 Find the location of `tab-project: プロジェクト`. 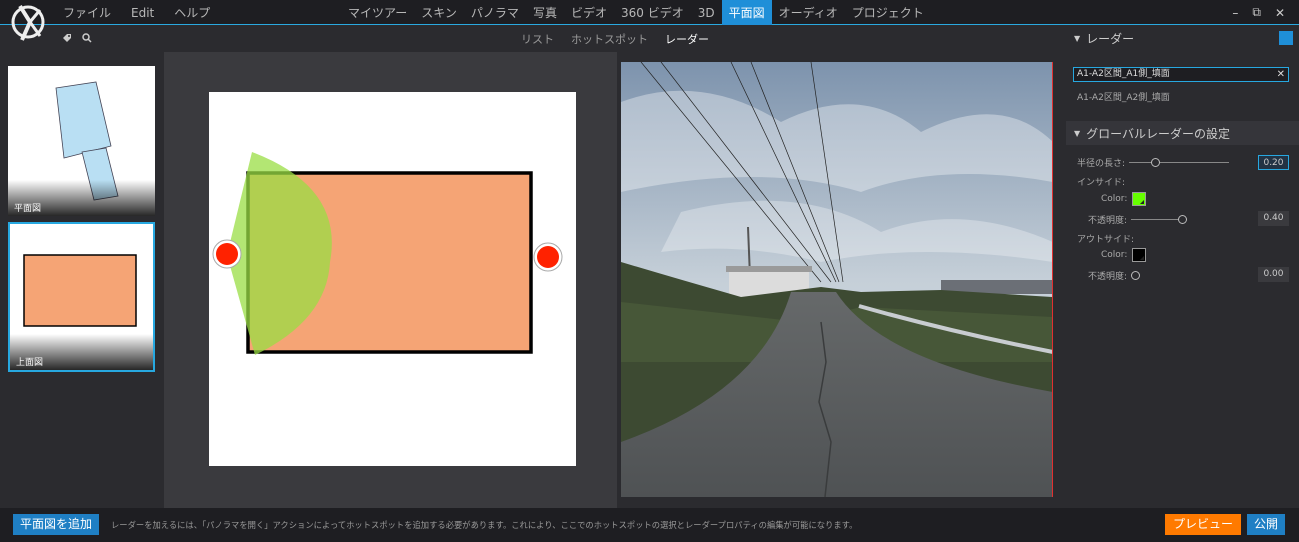

tab-project: プロジェクト is located at coordinates (888, 12).